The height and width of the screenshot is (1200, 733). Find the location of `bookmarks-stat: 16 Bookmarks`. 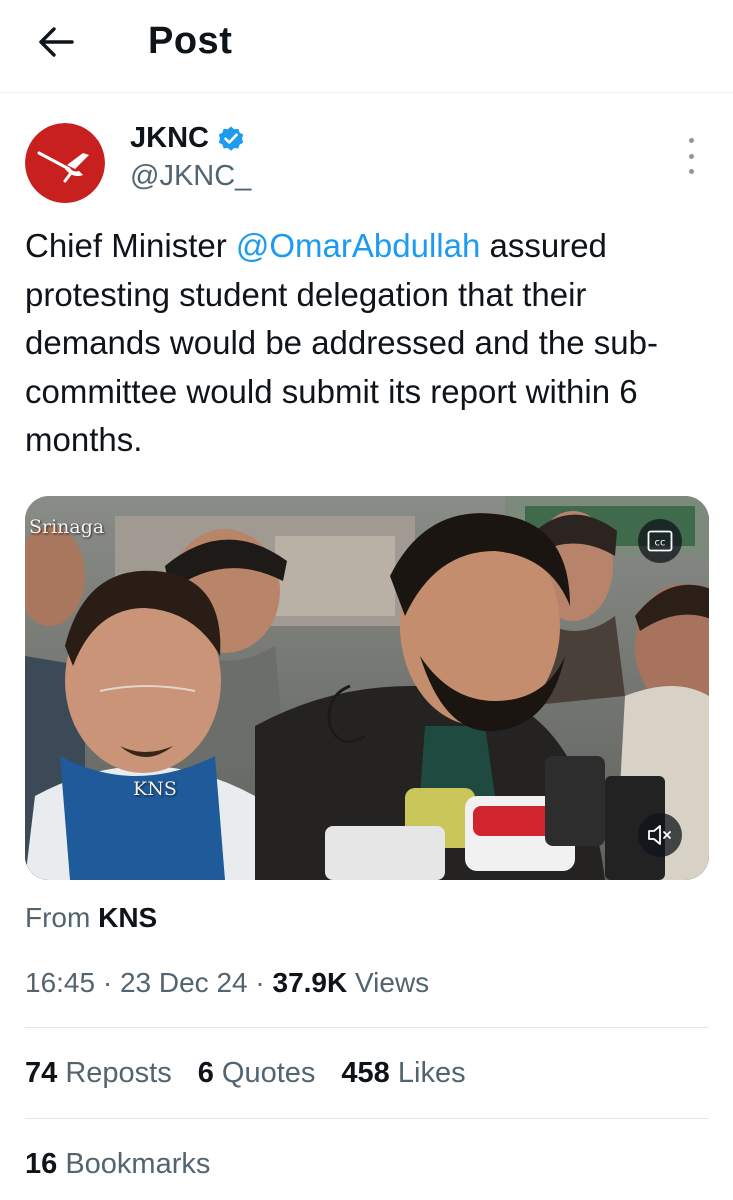

bookmarks-stat: 16 Bookmarks is located at coordinates (117, 1164).